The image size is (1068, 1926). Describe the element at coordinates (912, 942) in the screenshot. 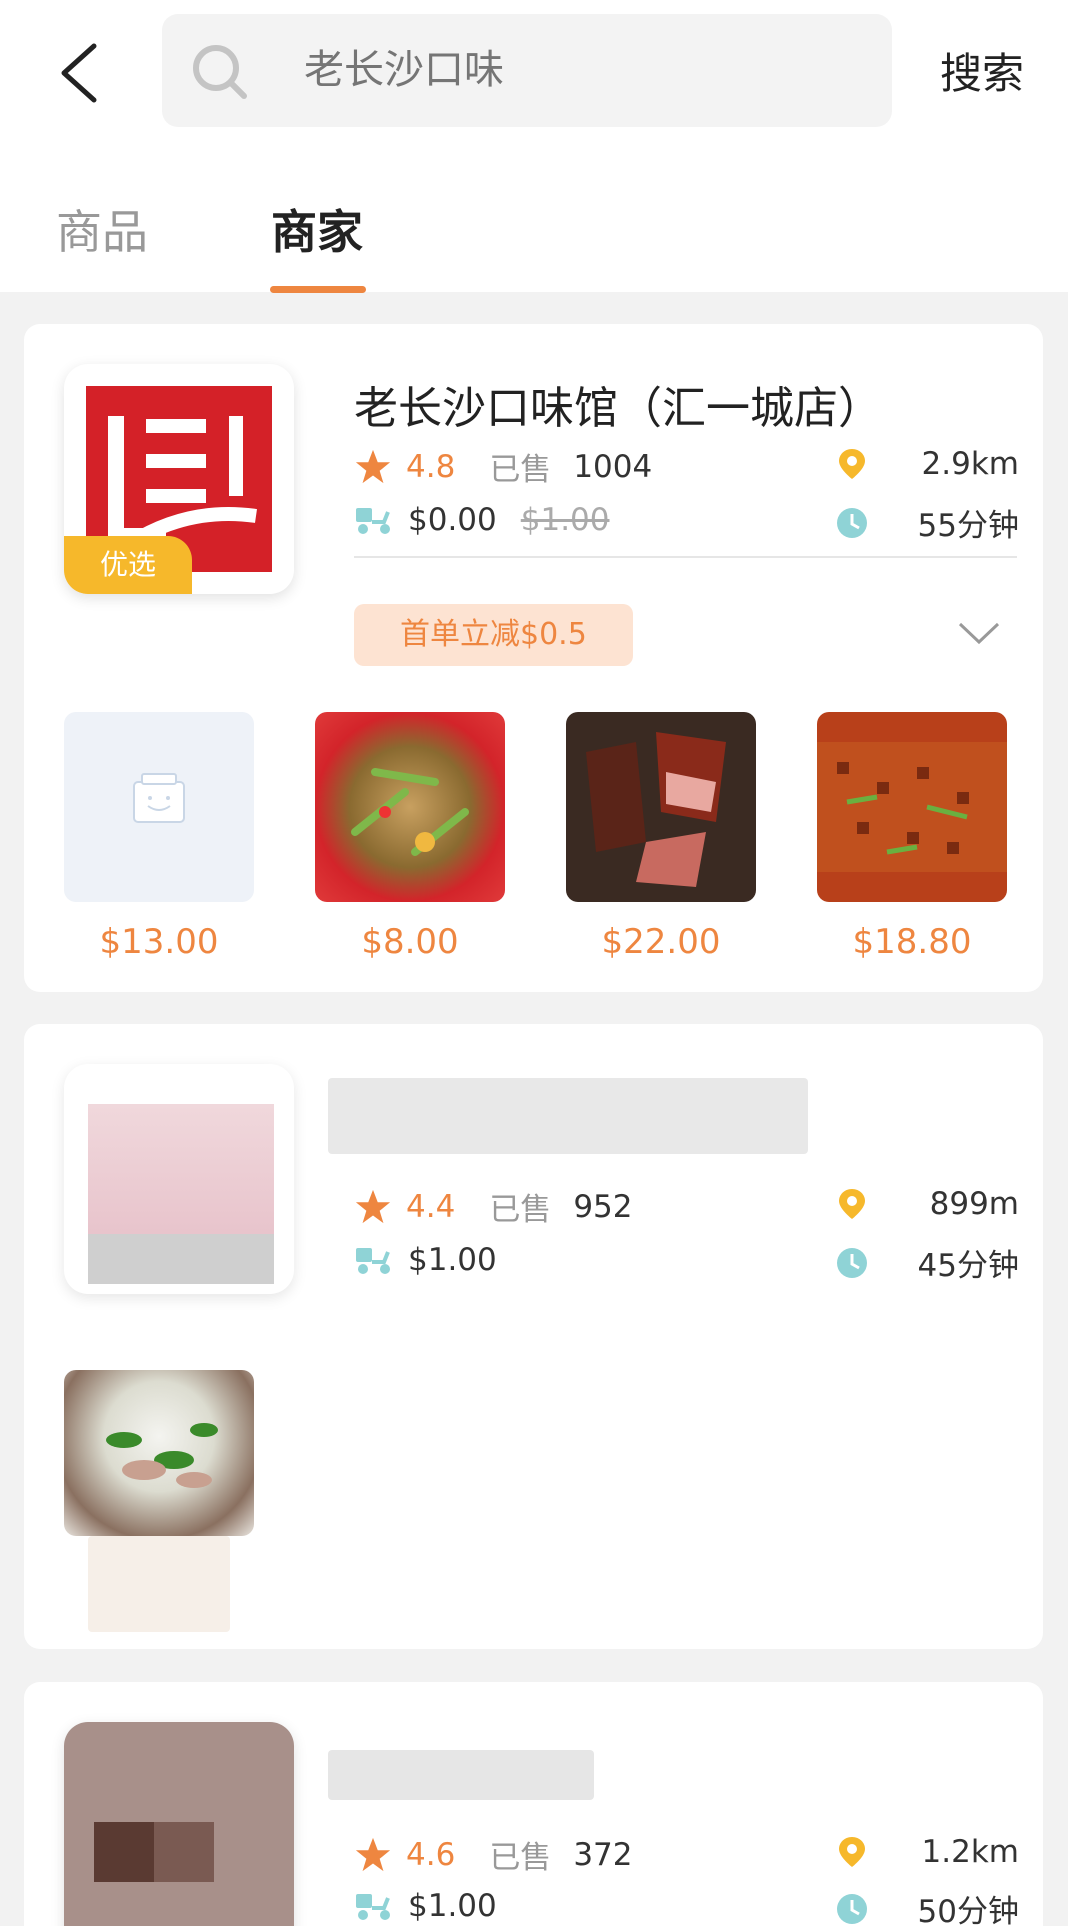

I see `product-price: $18.80` at that location.